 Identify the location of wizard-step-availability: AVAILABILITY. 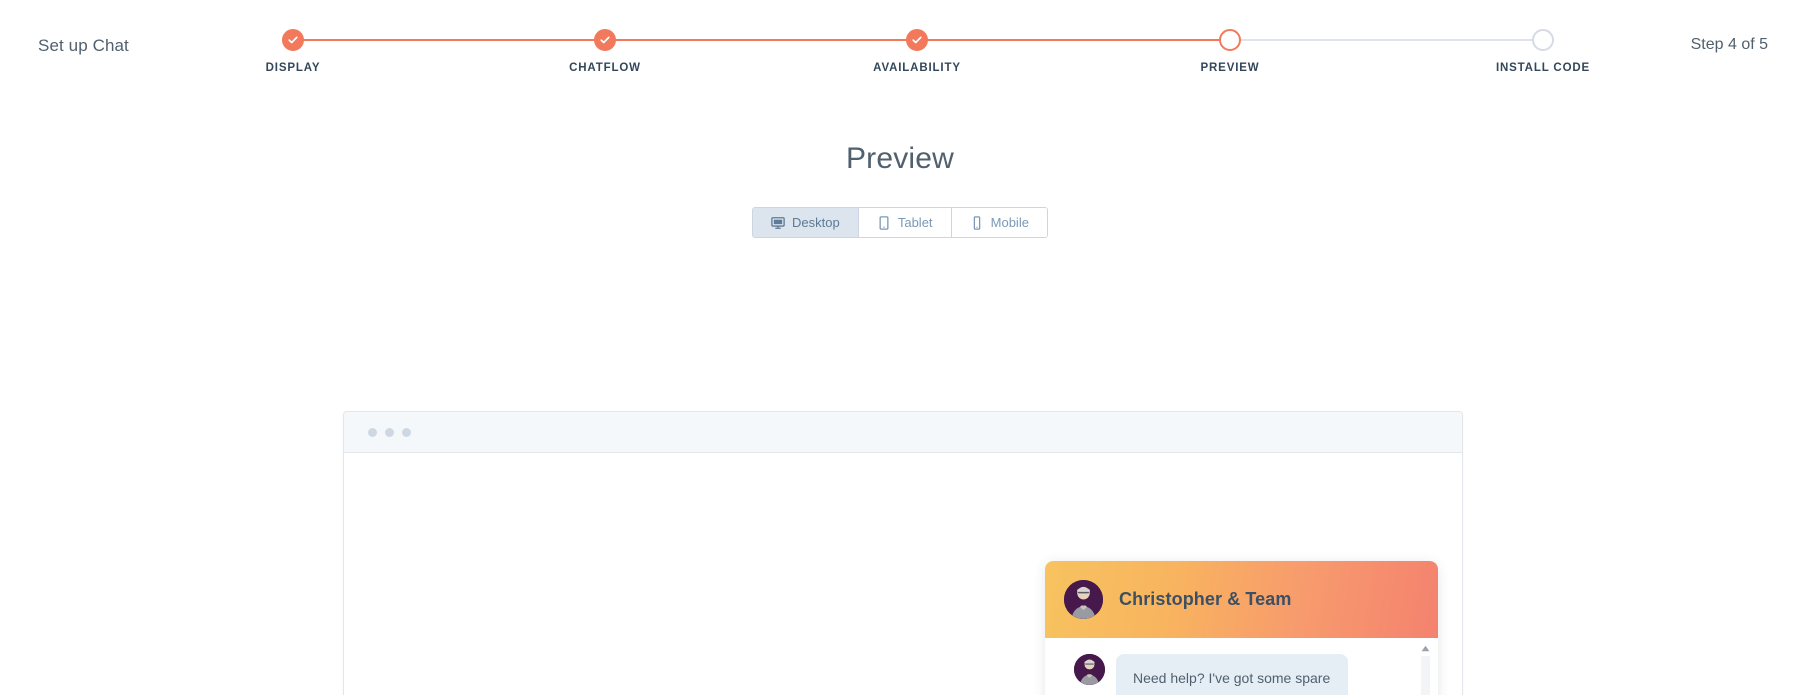
(917, 37).